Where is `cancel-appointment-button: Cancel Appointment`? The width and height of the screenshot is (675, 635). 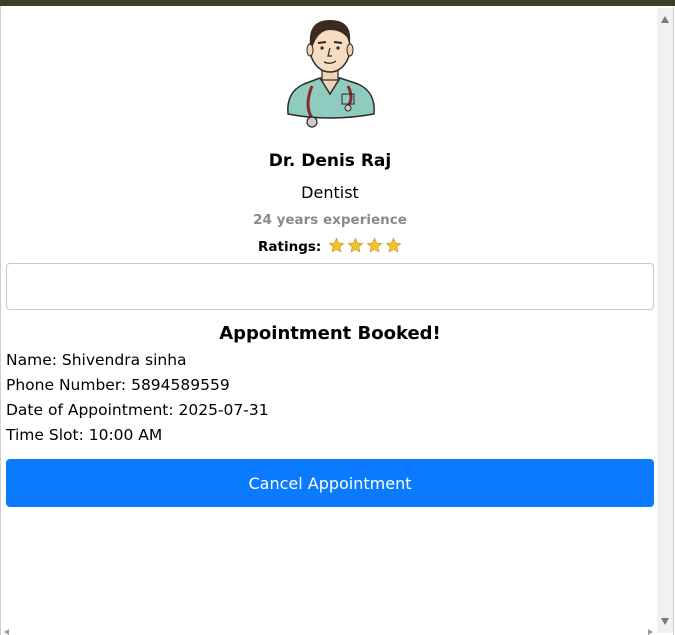
cancel-appointment-button: Cancel Appointment is located at coordinates (330, 483).